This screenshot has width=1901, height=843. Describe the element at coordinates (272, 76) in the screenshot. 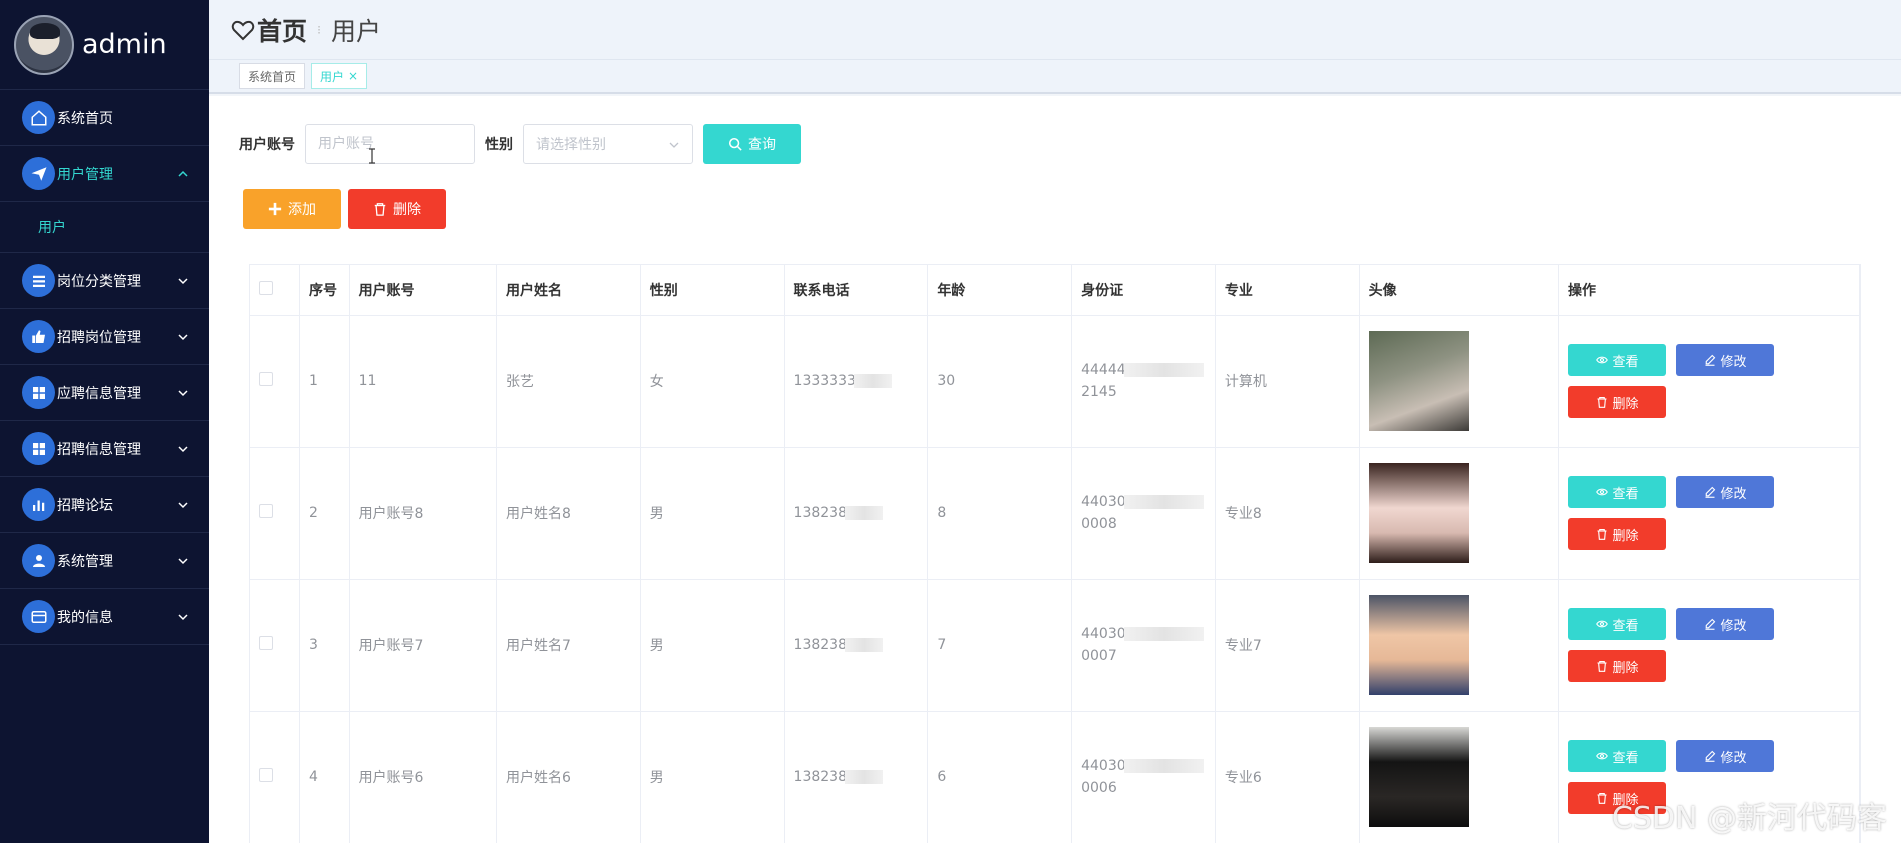

I see `tab-system-home: 系统首页` at that location.